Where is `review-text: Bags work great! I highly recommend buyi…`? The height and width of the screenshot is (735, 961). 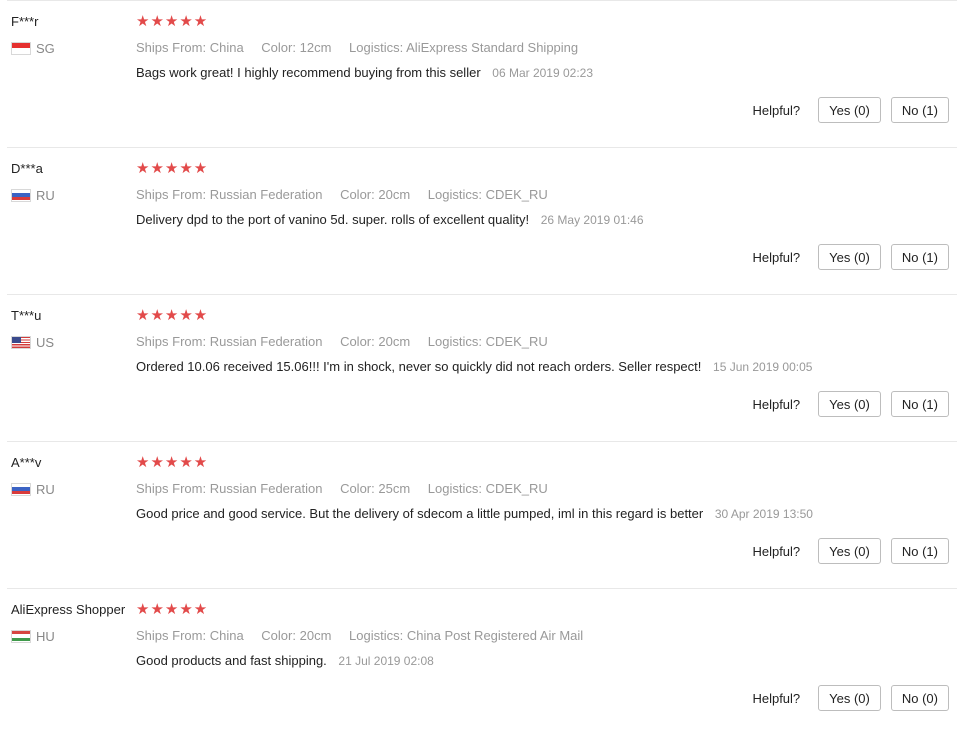
review-text: Bags work great! I highly recommend buyi… is located at coordinates (364, 72).